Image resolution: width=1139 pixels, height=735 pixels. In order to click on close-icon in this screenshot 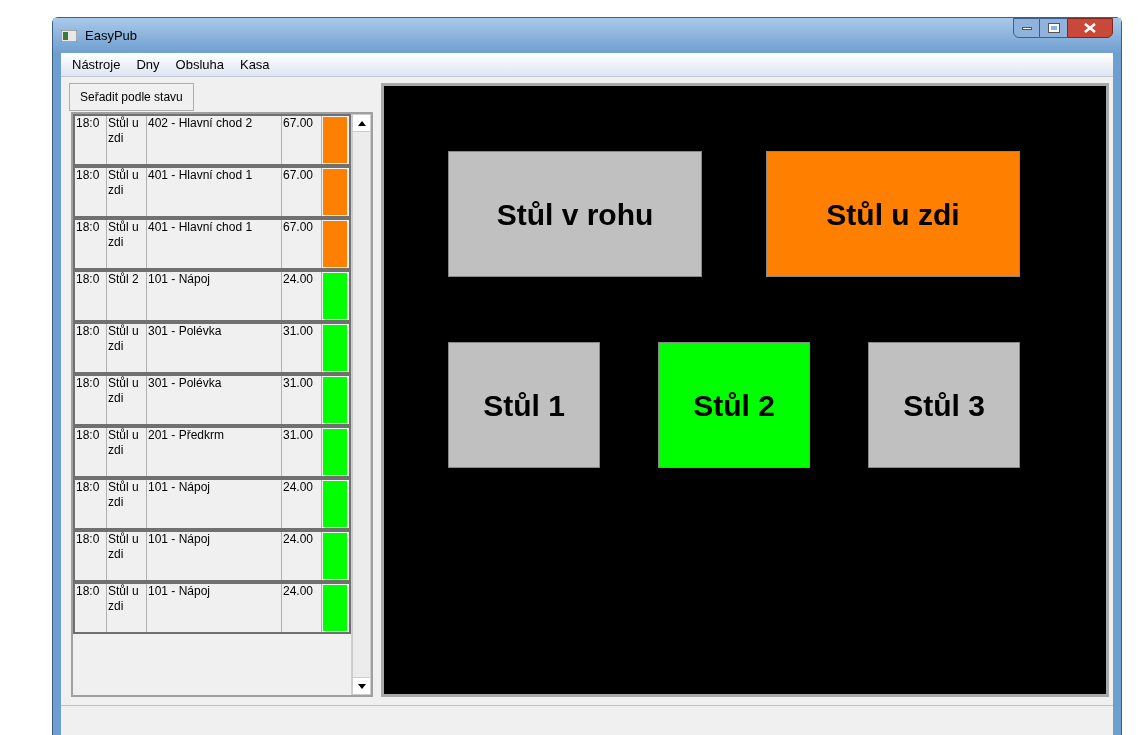, I will do `click(1090, 28)`.